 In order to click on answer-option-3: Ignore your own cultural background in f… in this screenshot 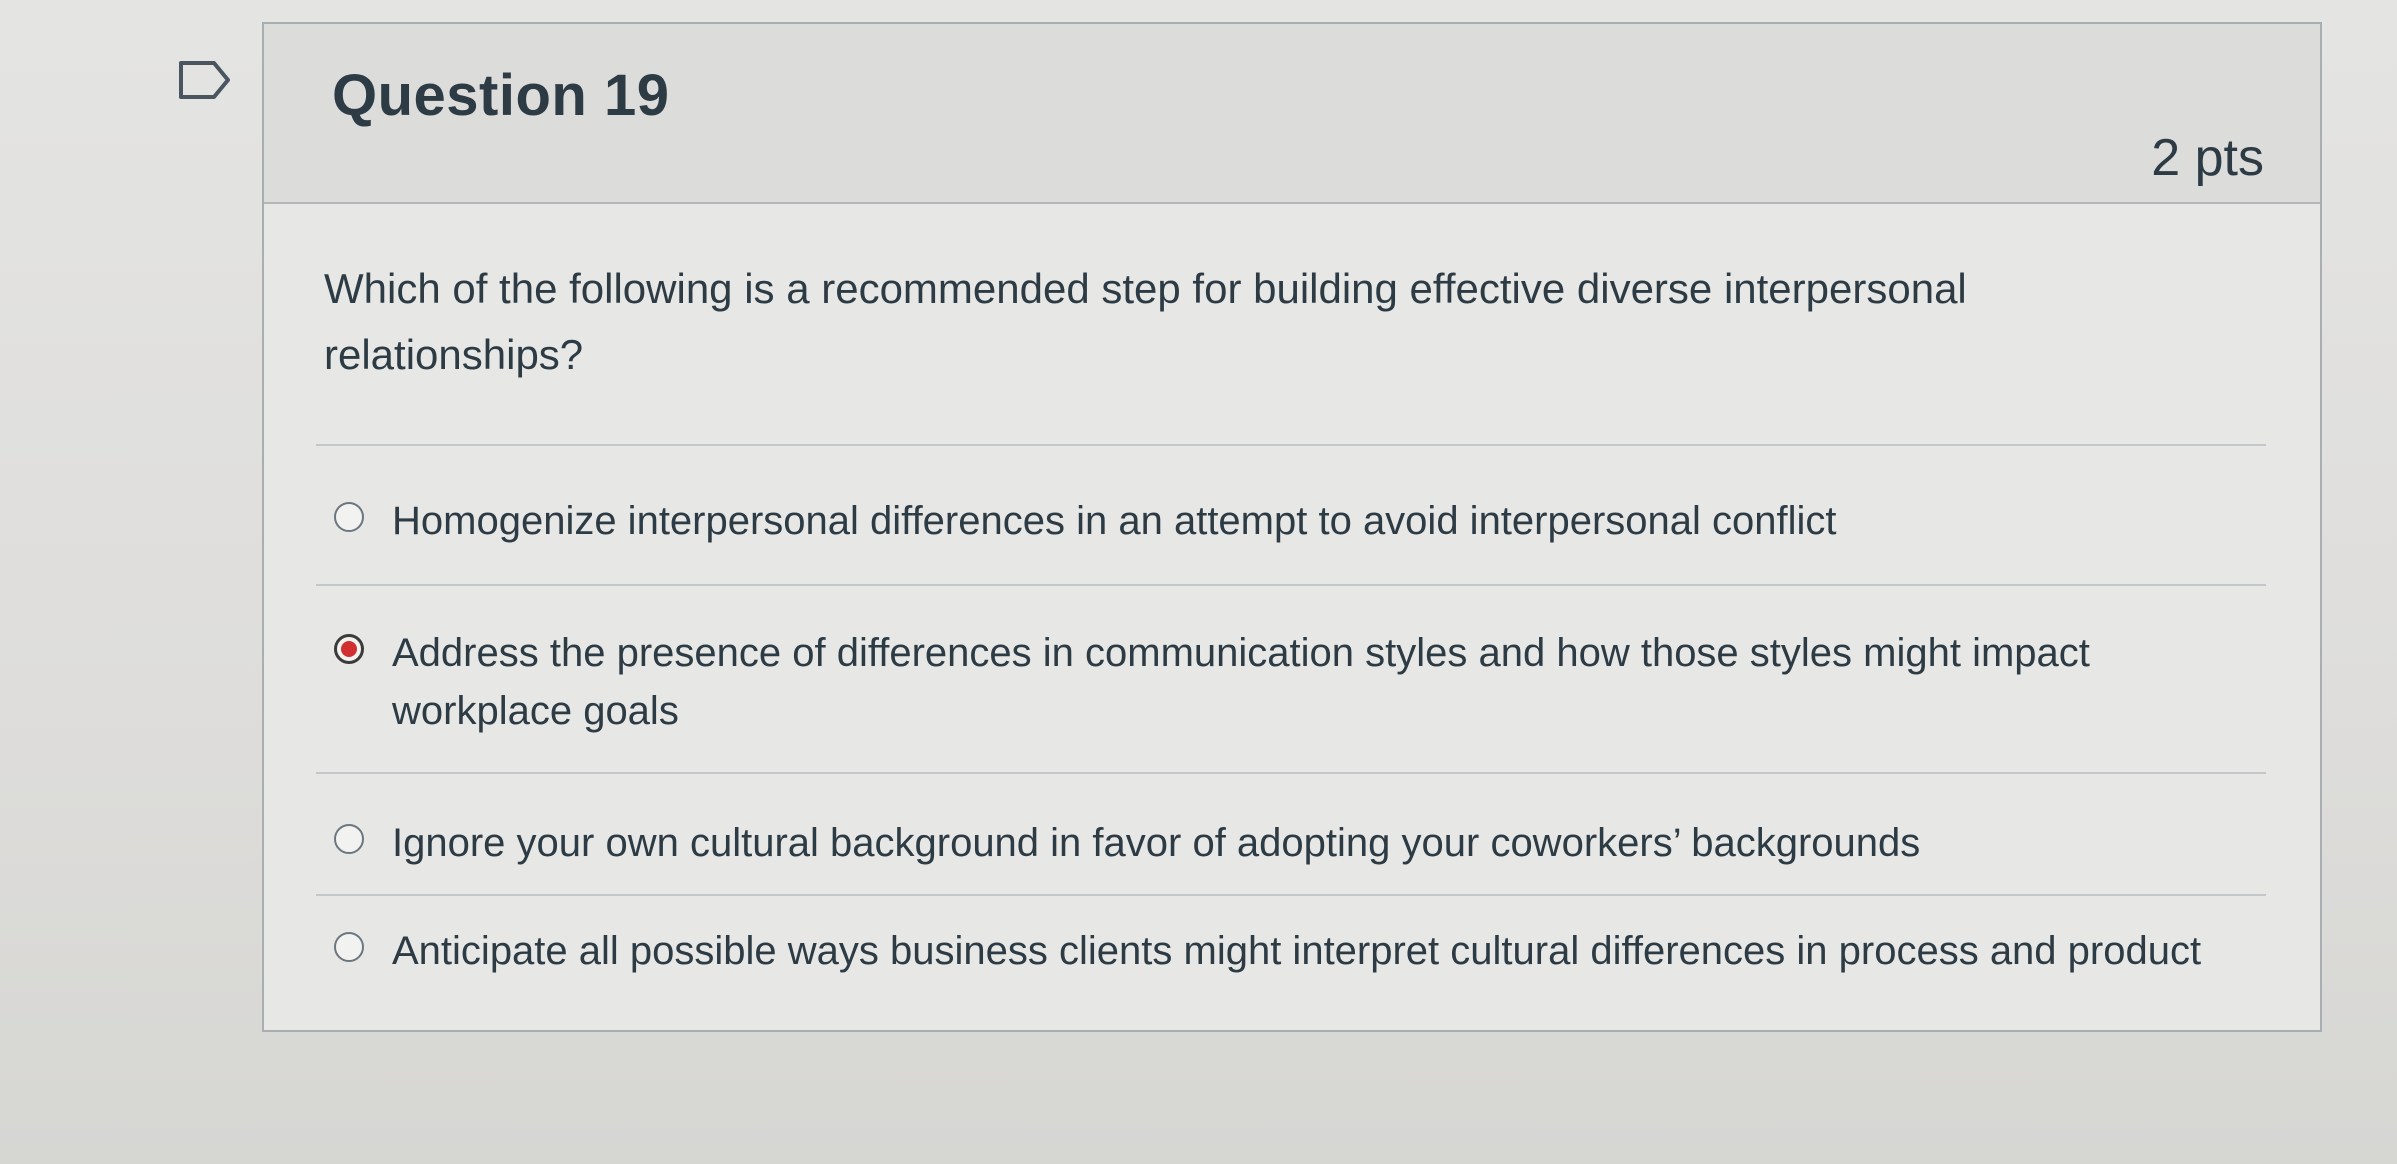, I will do `click(1284, 843)`.